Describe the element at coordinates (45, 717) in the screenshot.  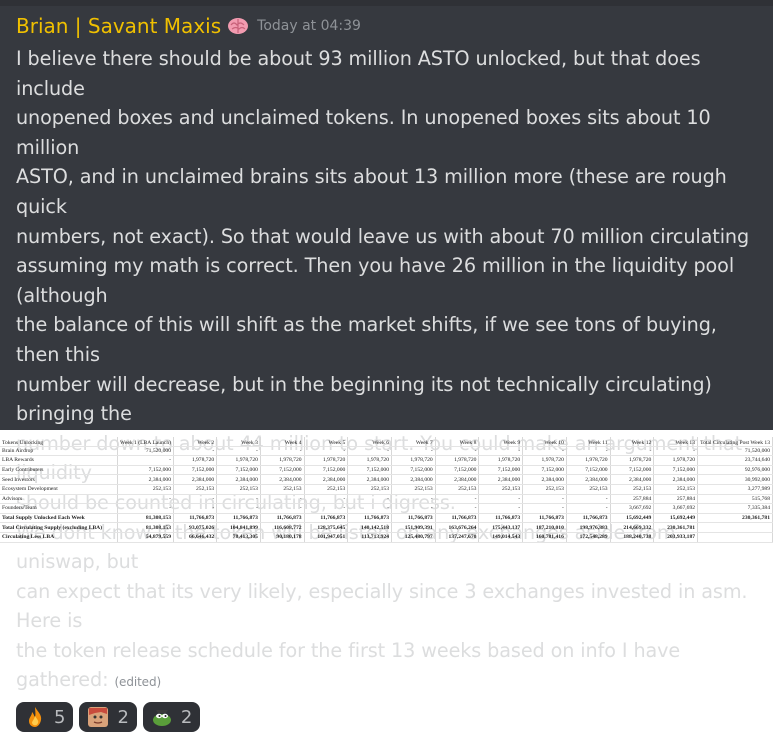
I see `reaction-fire: 5` at that location.